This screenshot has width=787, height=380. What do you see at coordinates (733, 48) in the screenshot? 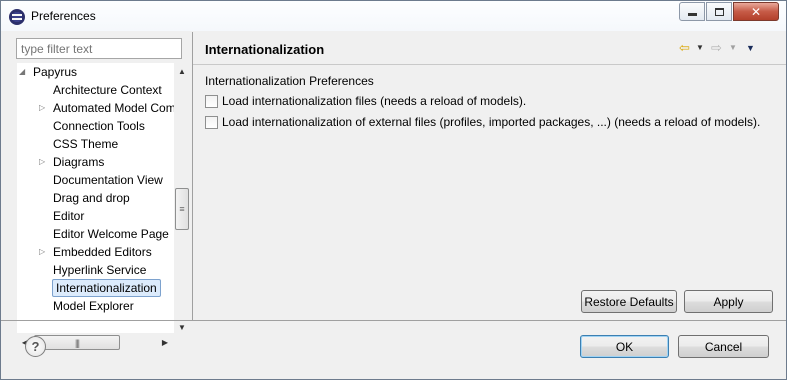
I see `forward-history-dropdown-icon: ▼` at bounding box center [733, 48].